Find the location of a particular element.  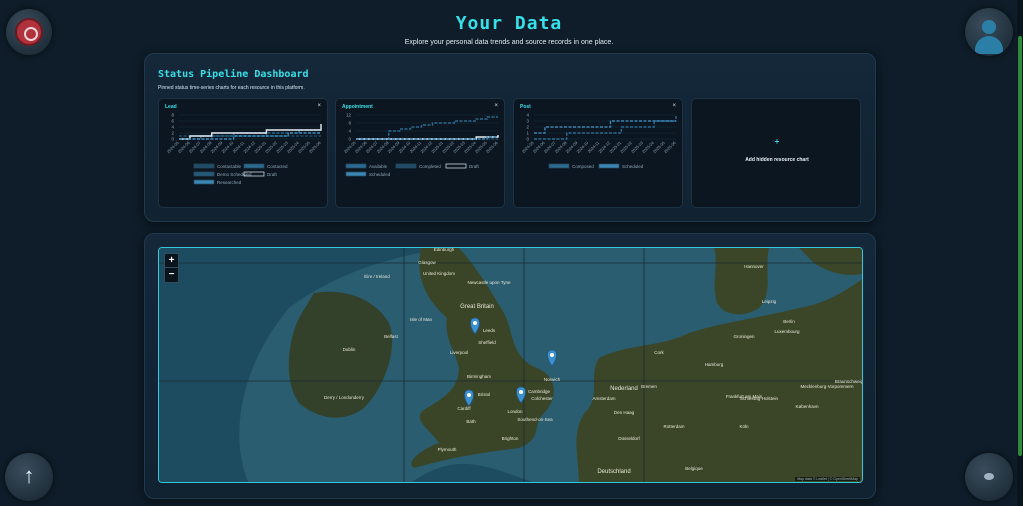

jutland-landmass is located at coordinates (741, 281).